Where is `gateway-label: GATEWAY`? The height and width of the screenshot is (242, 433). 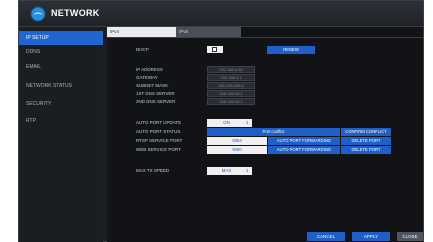 gateway-label: GATEWAY is located at coordinates (147, 77).